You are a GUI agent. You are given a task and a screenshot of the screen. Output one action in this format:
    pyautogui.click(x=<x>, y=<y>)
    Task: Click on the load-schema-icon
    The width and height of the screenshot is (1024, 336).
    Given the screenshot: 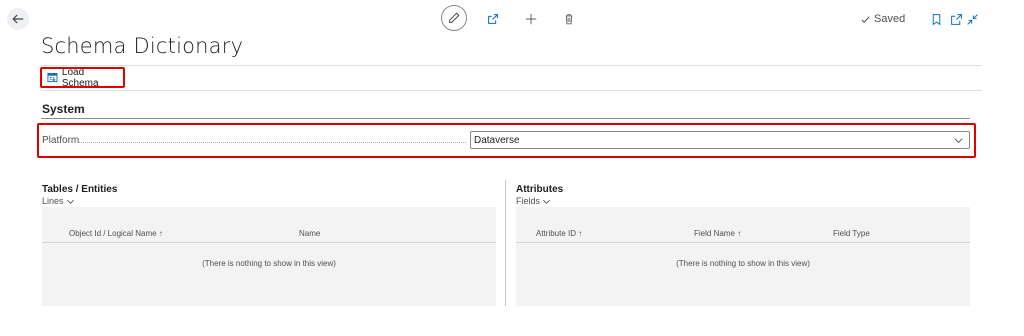 What is the action you would take?
    pyautogui.click(x=52, y=77)
    